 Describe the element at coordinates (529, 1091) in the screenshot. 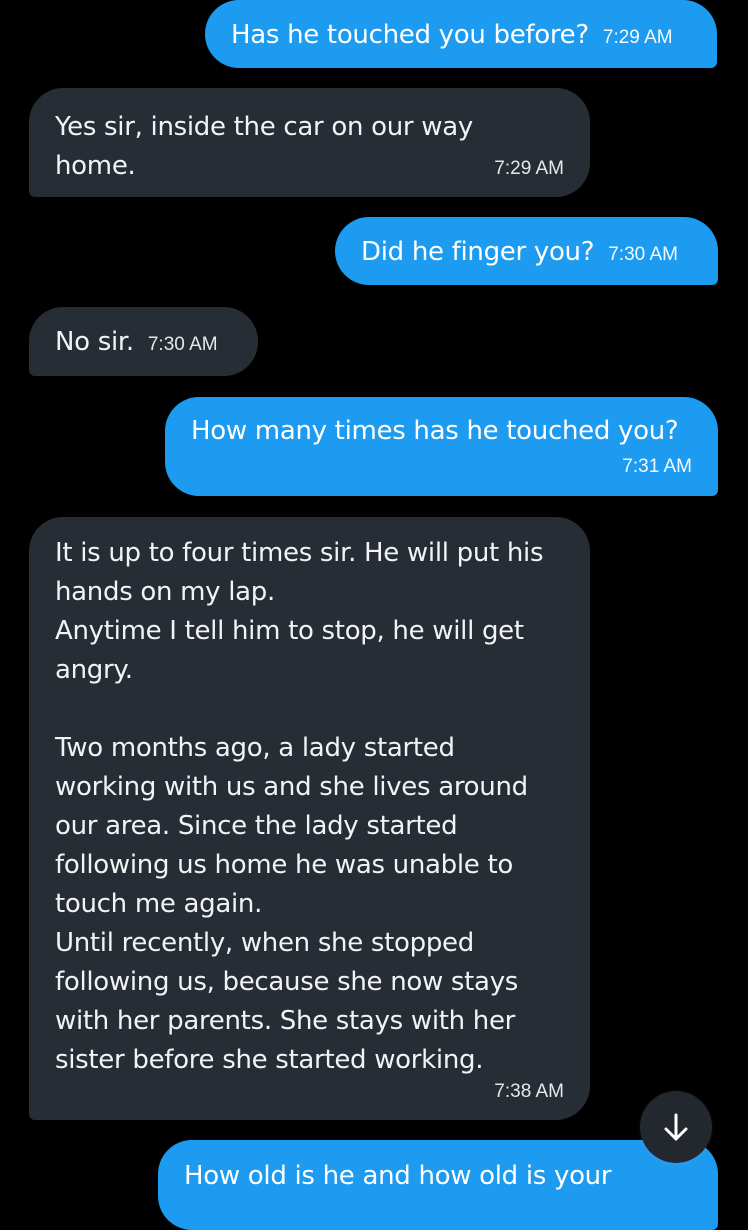

I see `message-timestamp: 7:38 AM` at that location.